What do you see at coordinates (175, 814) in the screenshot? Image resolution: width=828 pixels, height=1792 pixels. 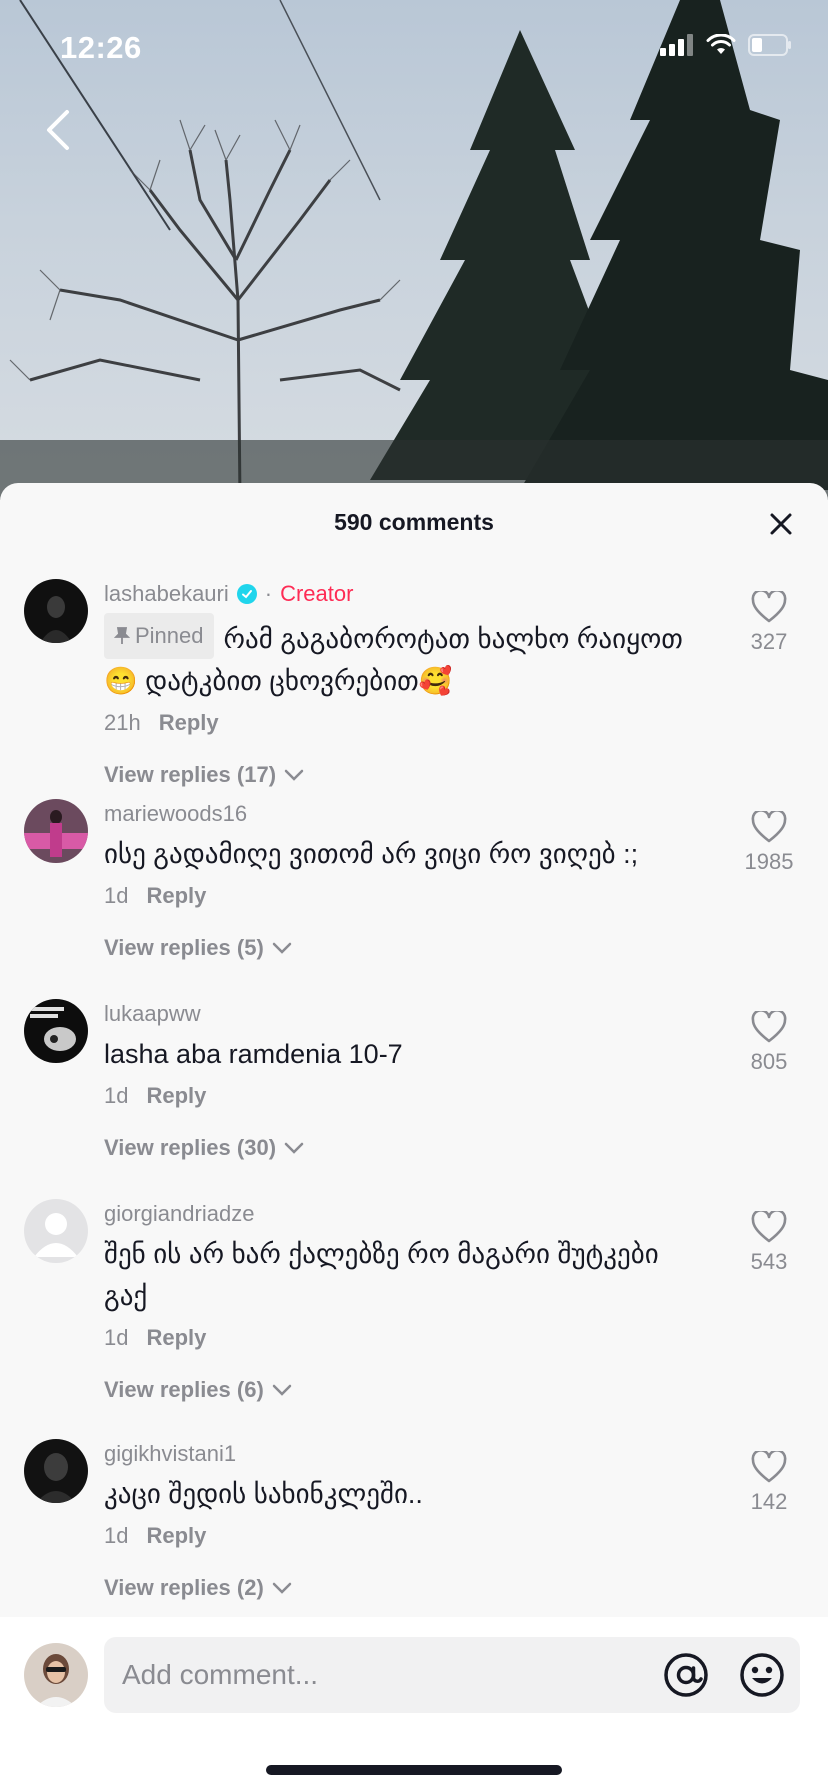 I see `comment-username: mariewoods16` at bounding box center [175, 814].